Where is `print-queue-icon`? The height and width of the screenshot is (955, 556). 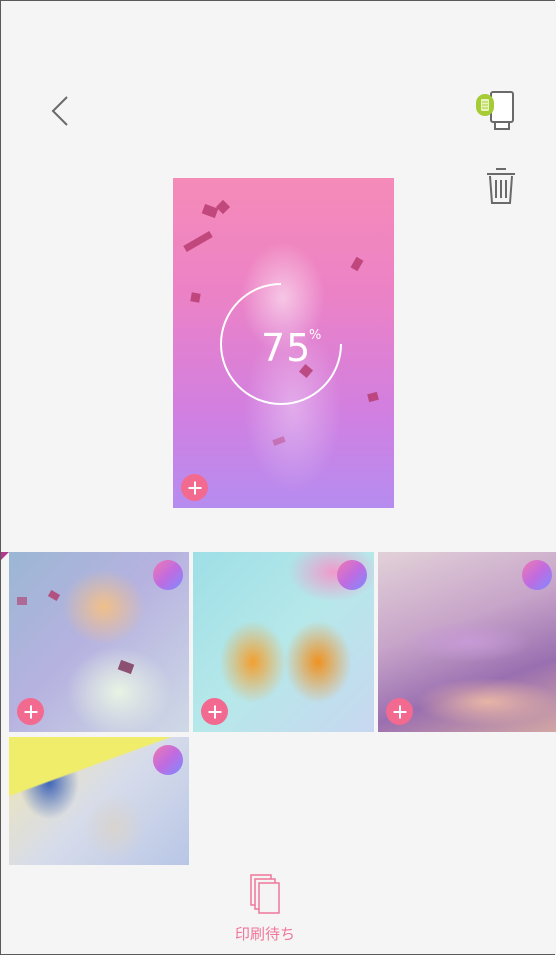 print-queue-icon is located at coordinates (265, 894).